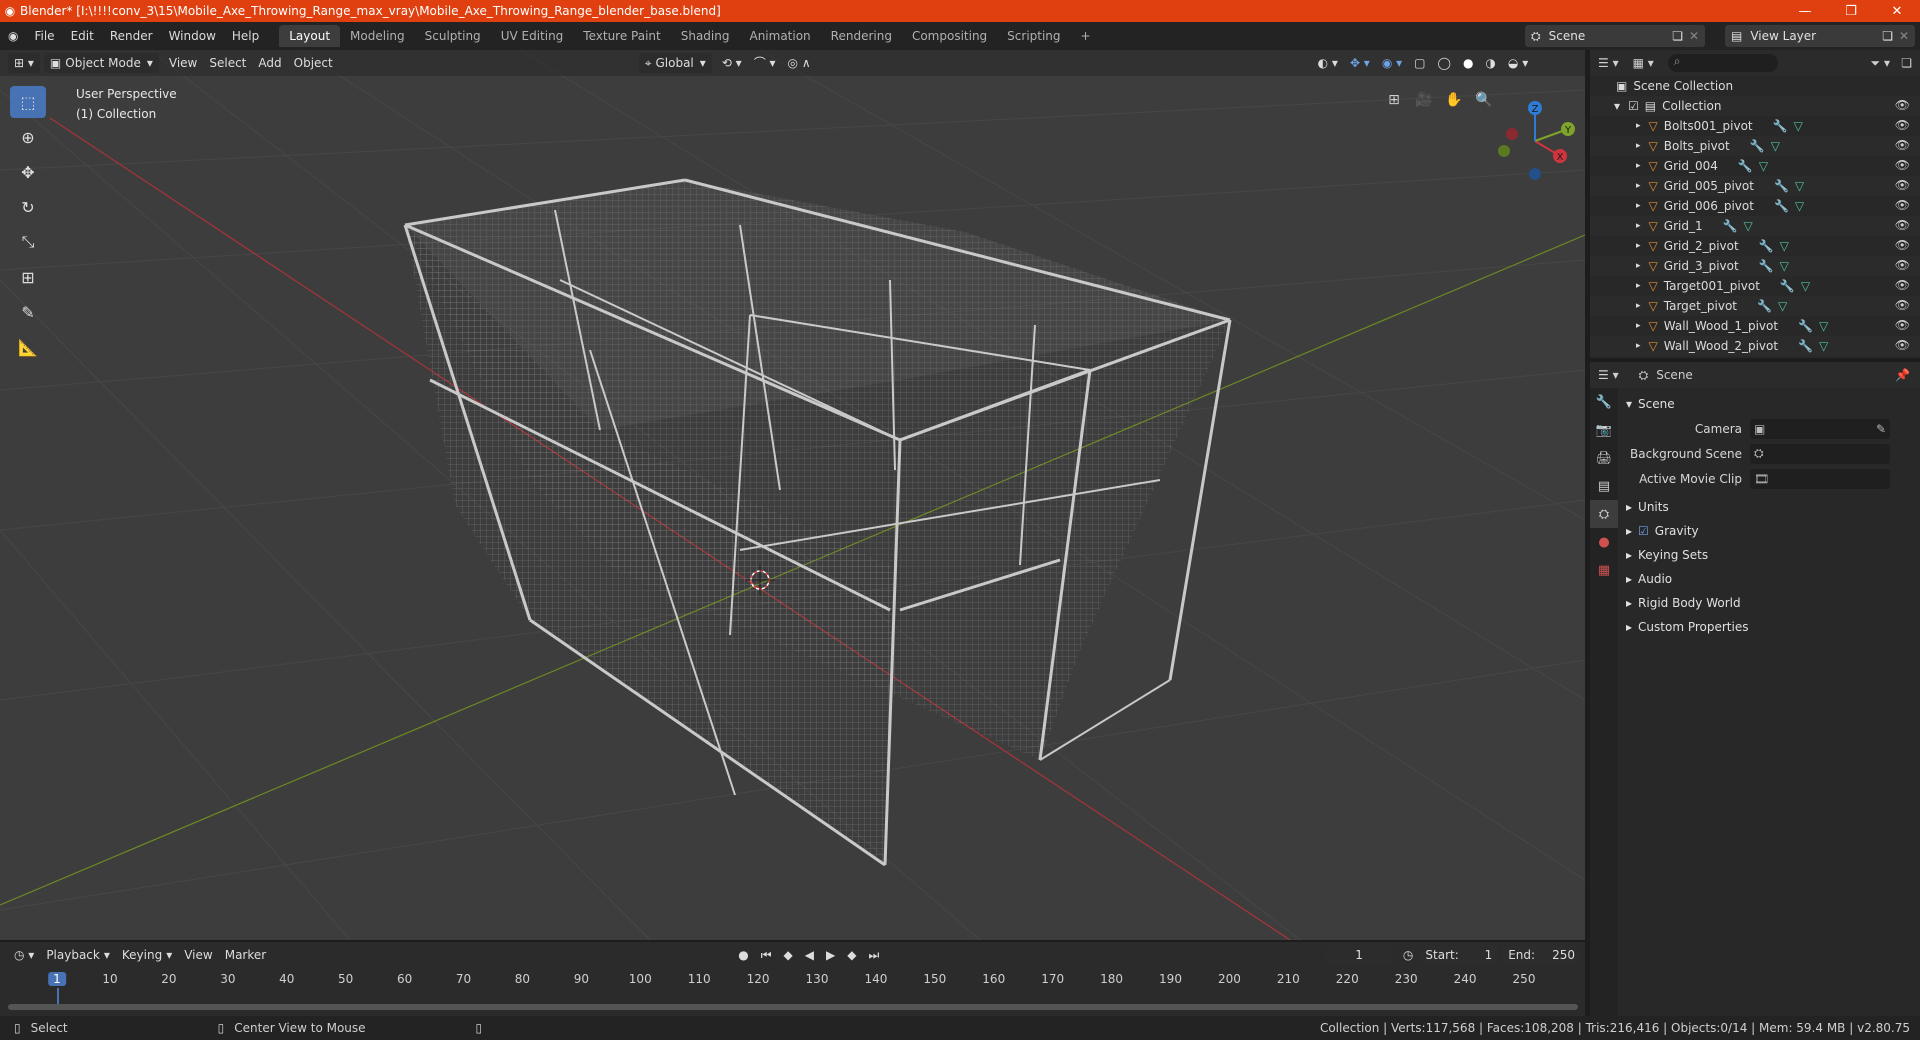 This screenshot has height=1040, width=1920. I want to click on new-view-layer-icon: ❏, so click(1887, 36).